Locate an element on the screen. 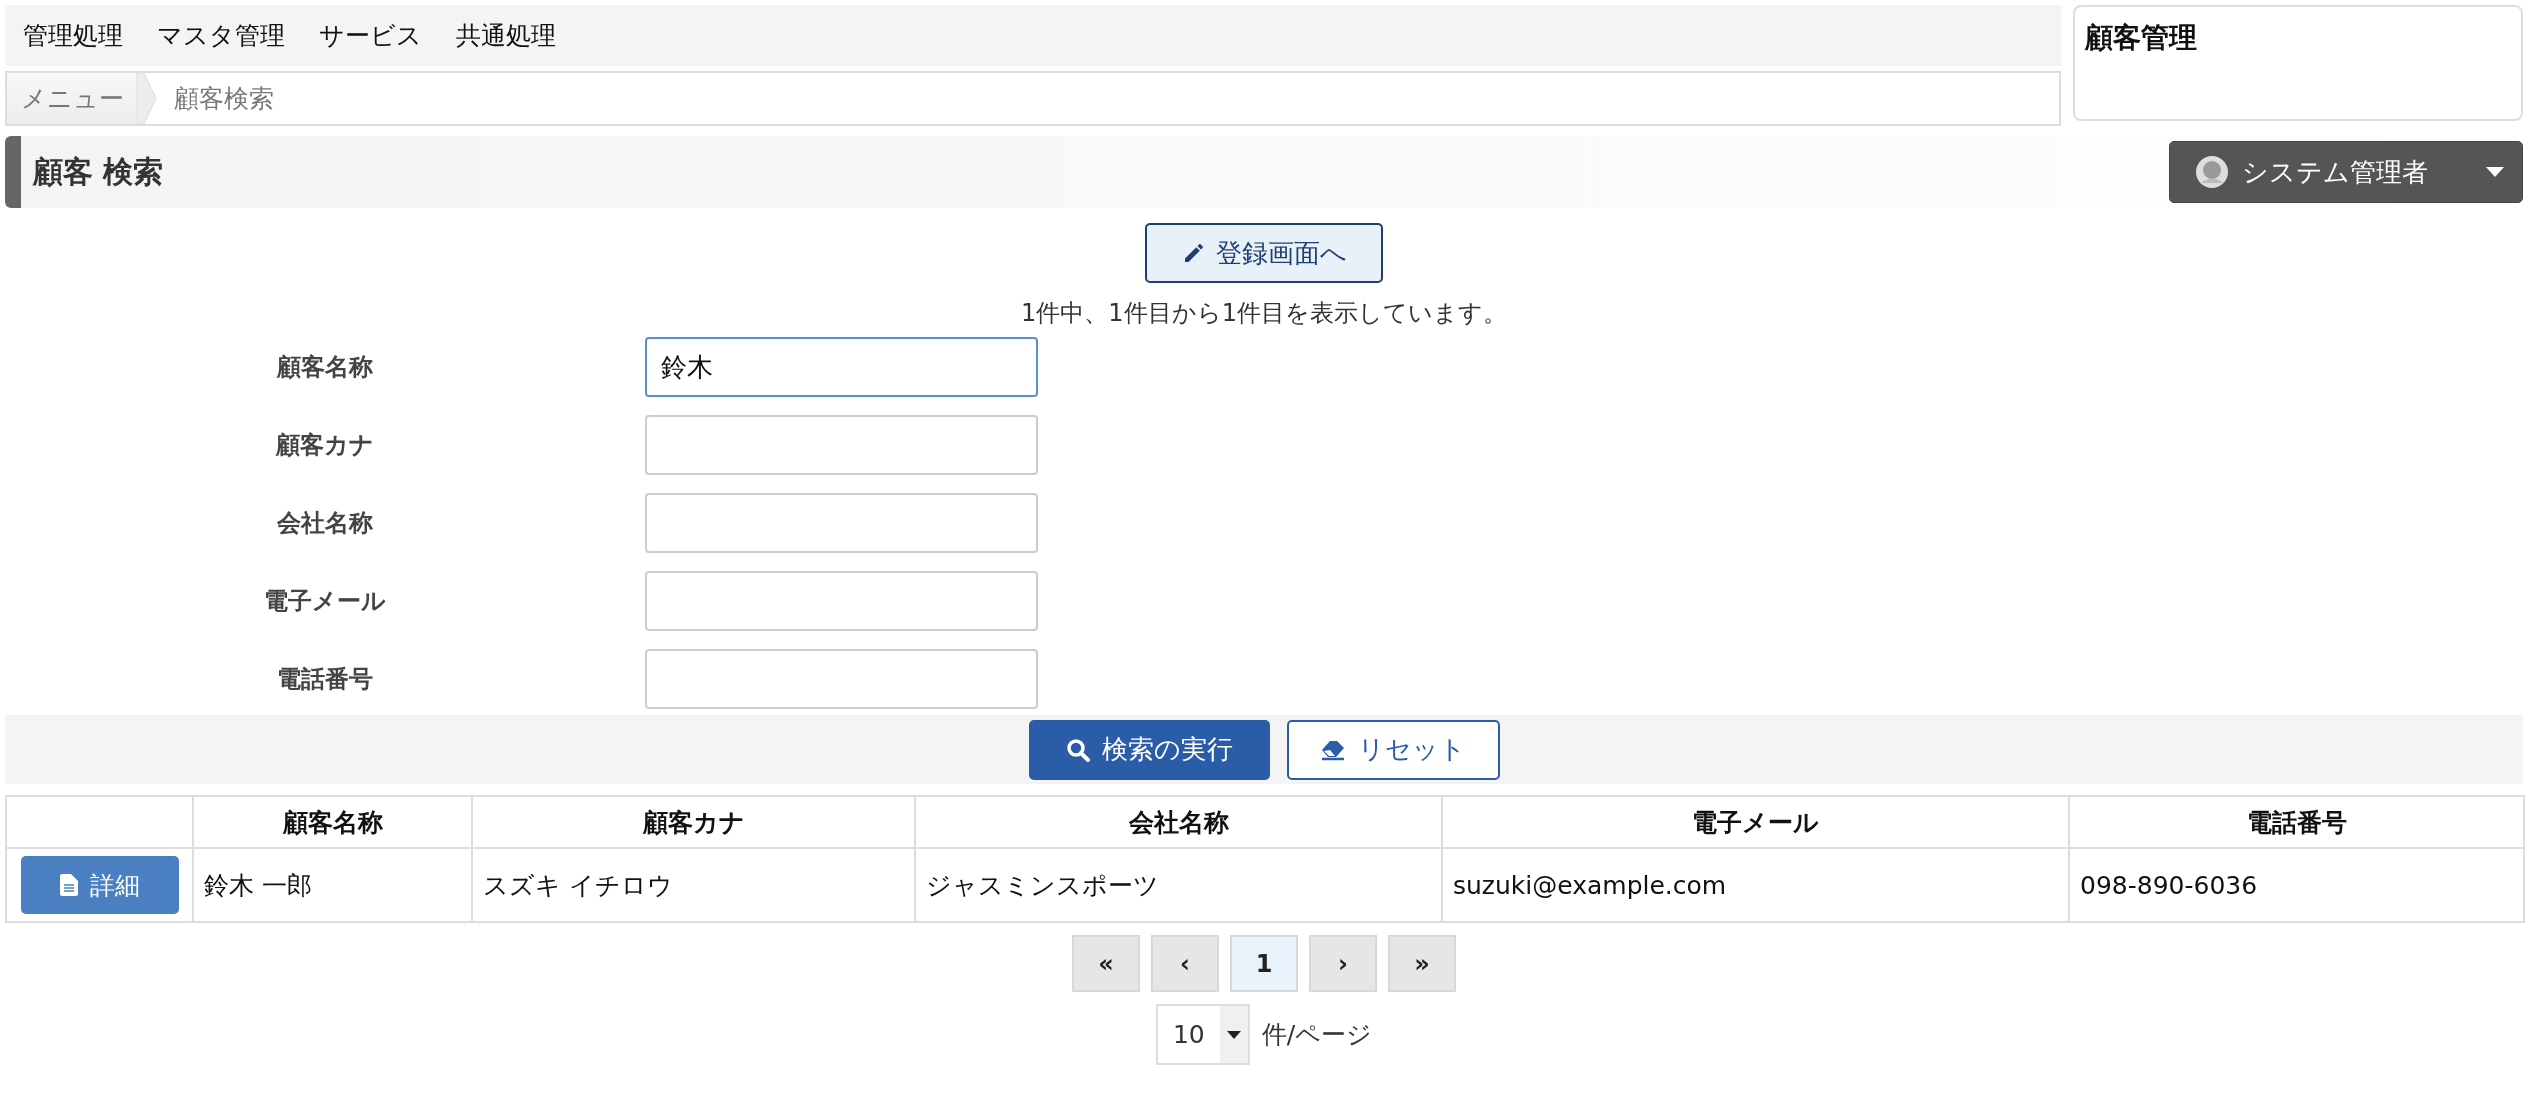  table-cell: suzuki@example.com is located at coordinates (1755, 885).